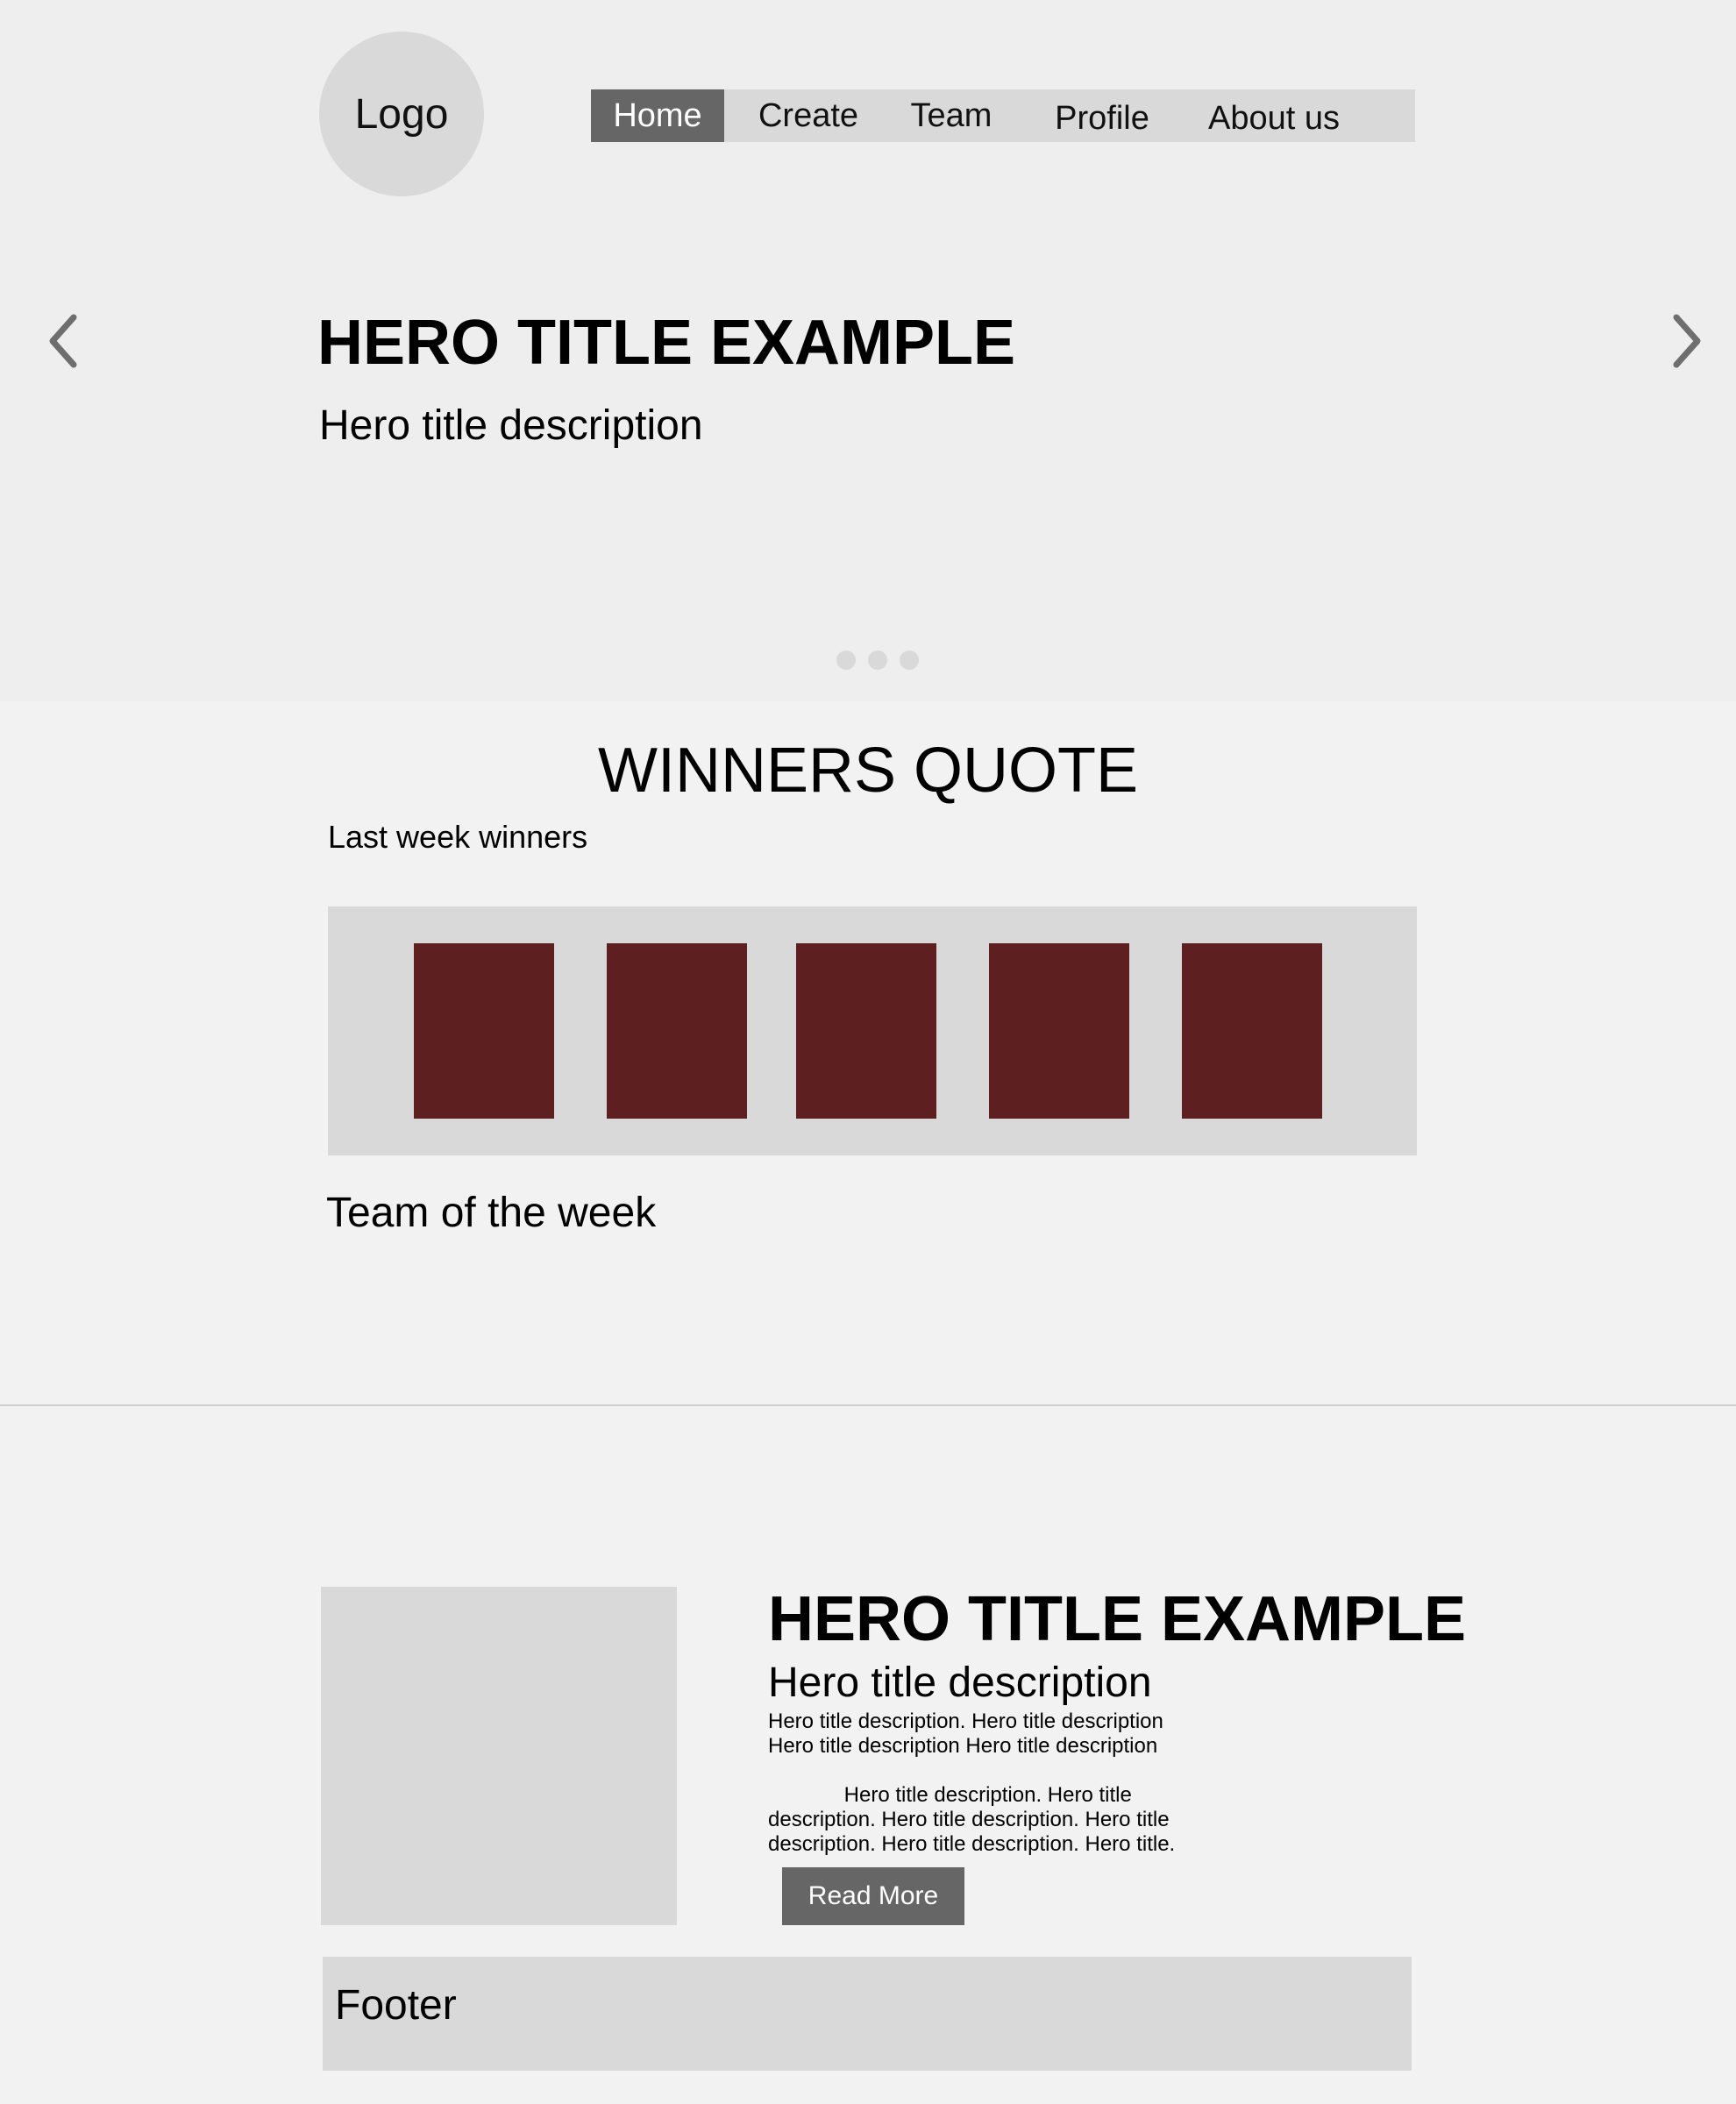  I want to click on logo-label: Logo, so click(401, 114).